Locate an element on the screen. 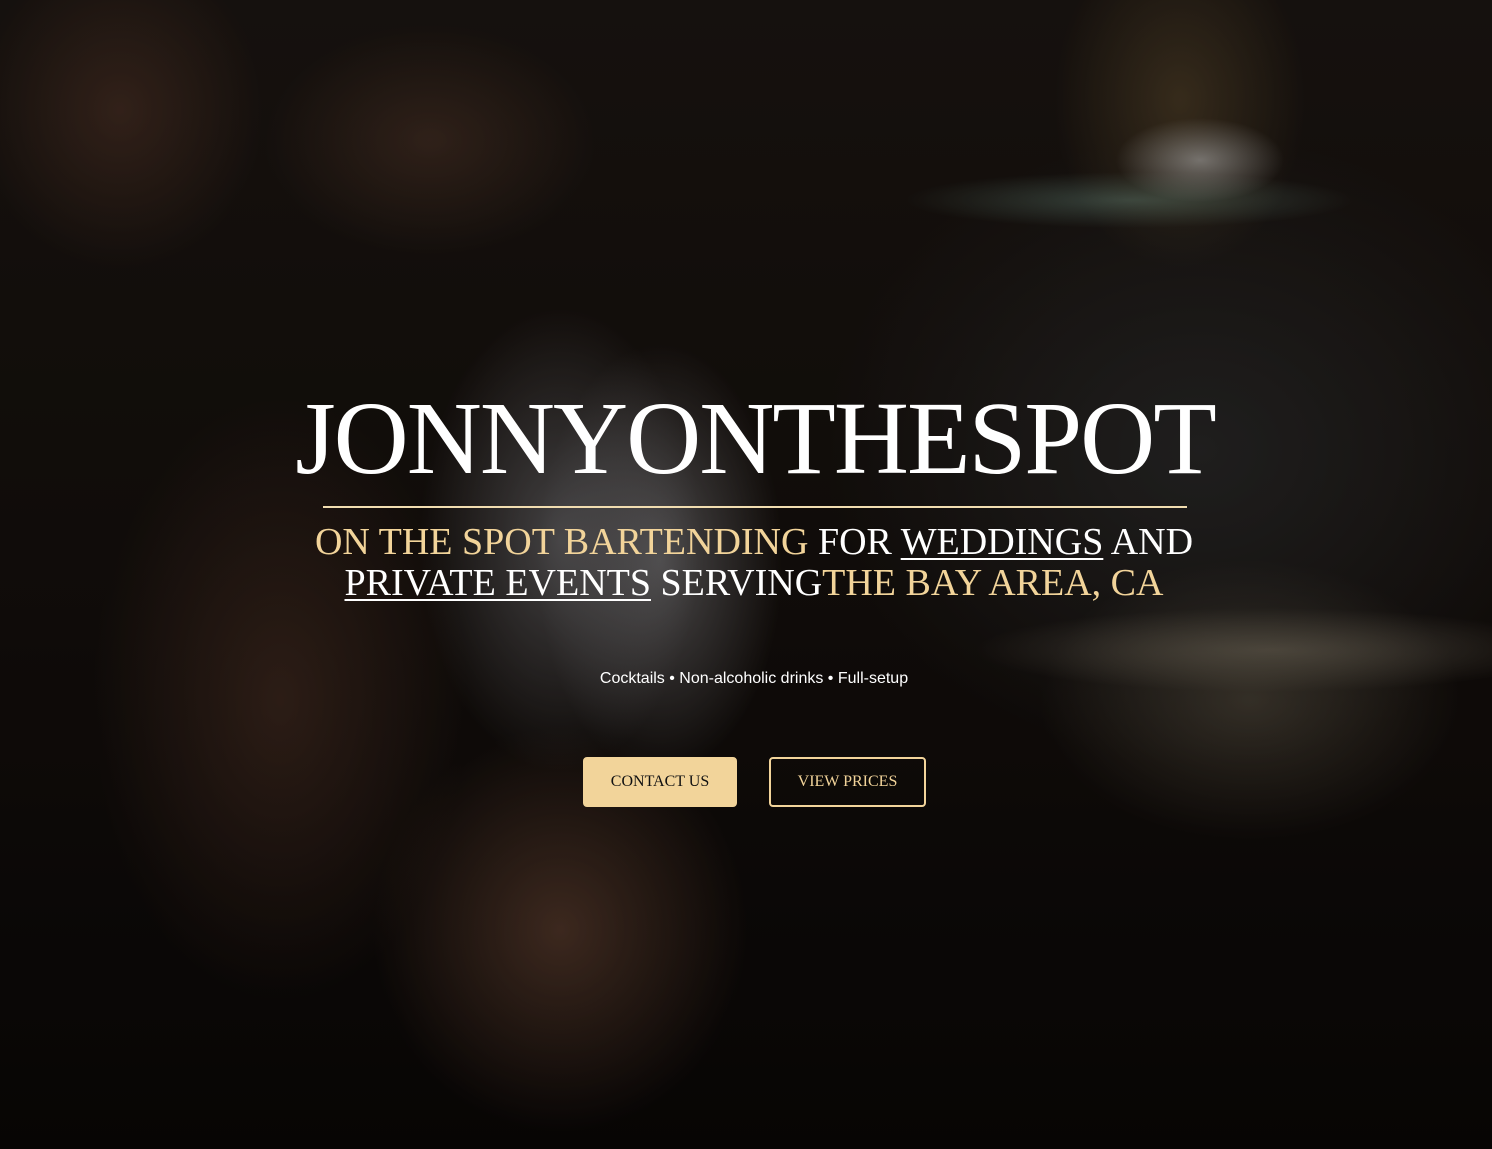 Image resolution: width=1492 pixels, height=1149 pixels. tagline-bartending: ON THE SPOT BARTENDING is located at coordinates (561, 542).